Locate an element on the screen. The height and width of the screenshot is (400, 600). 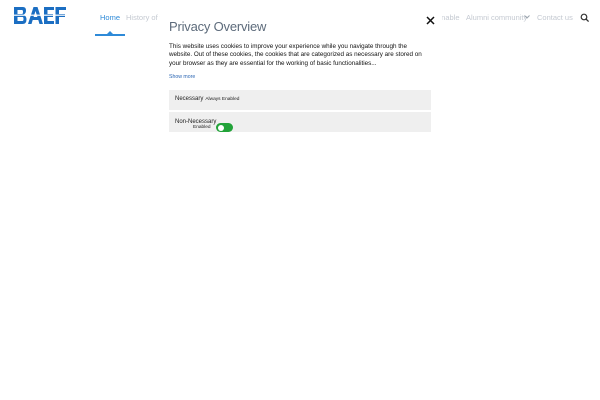
show-more-link: Show more is located at coordinates (182, 77).